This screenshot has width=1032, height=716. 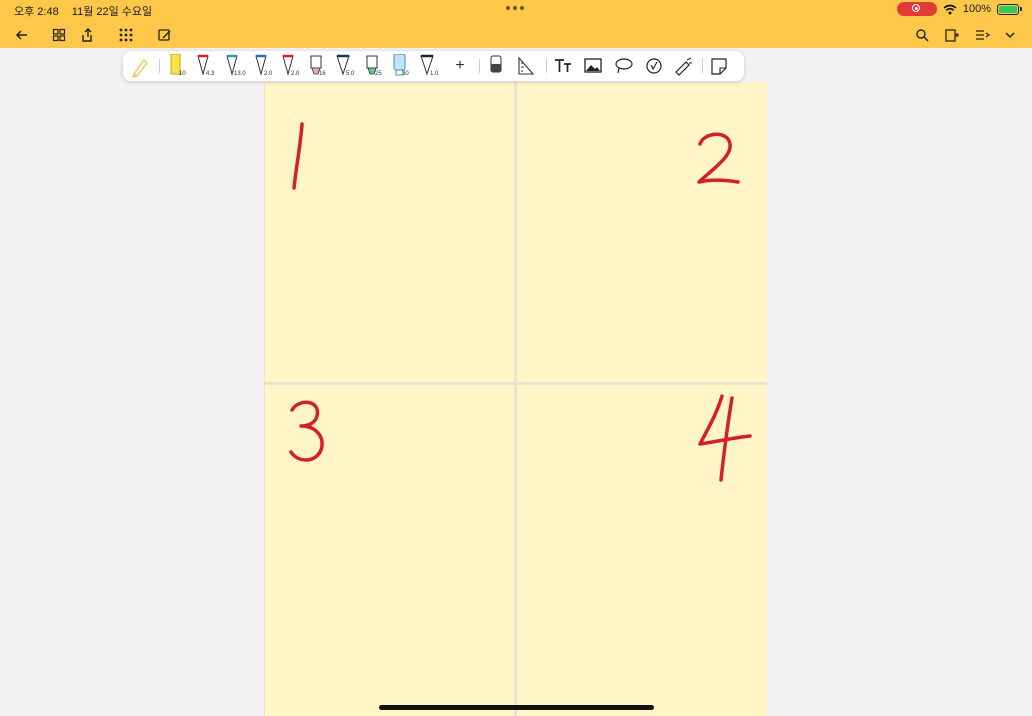 What do you see at coordinates (950, 9) in the screenshot?
I see `wifi-icon` at bounding box center [950, 9].